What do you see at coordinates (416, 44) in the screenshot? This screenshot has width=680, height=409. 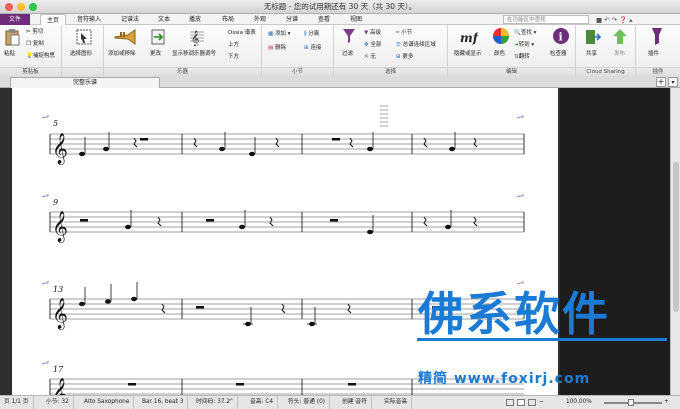 I see `select-system-passage-button: ☰ 总谱连续区域` at bounding box center [416, 44].